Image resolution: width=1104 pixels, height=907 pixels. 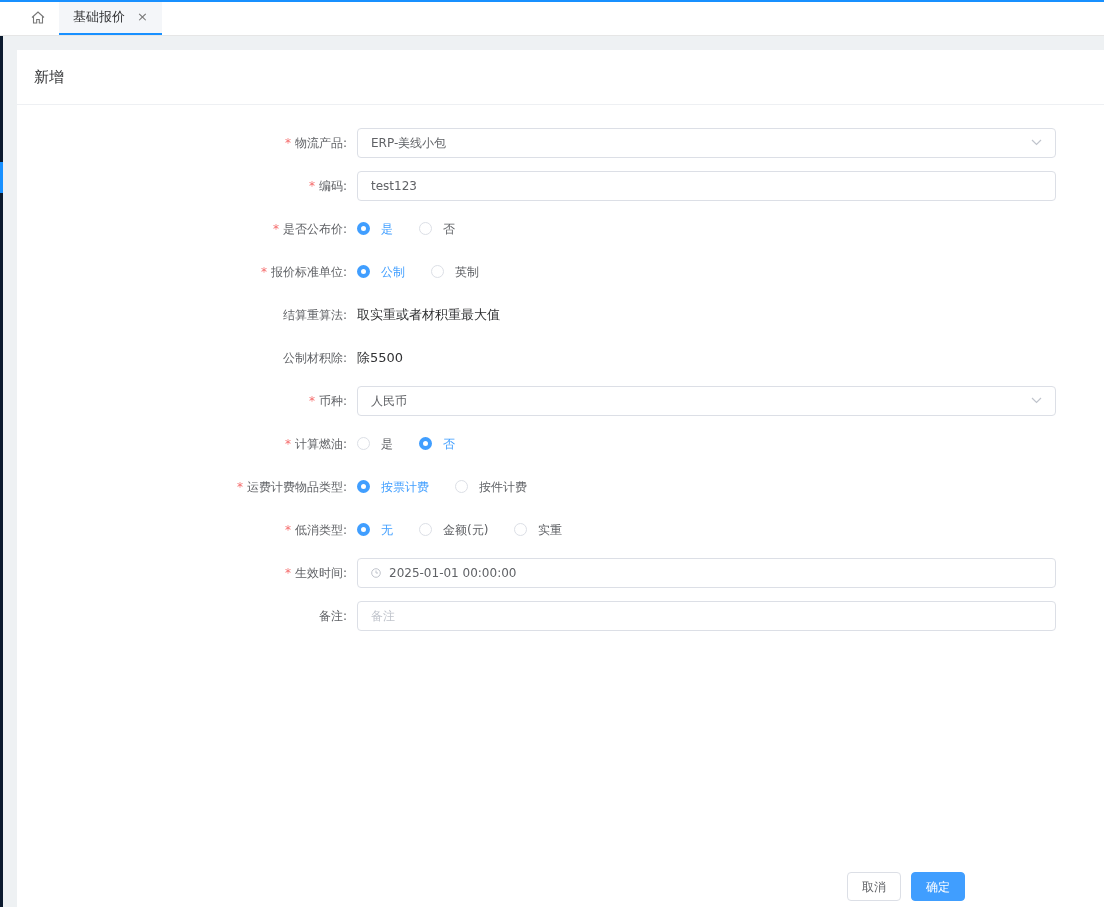 I want to click on field-value: 除5500, so click(x=380, y=357).